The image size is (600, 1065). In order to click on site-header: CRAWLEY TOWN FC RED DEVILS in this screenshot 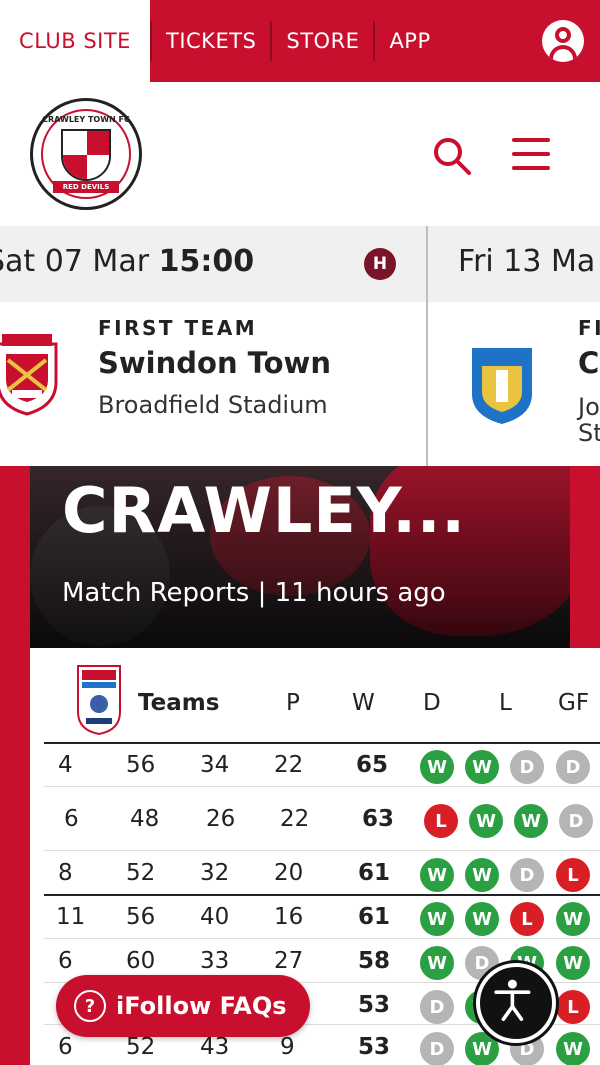, I will do `click(300, 154)`.